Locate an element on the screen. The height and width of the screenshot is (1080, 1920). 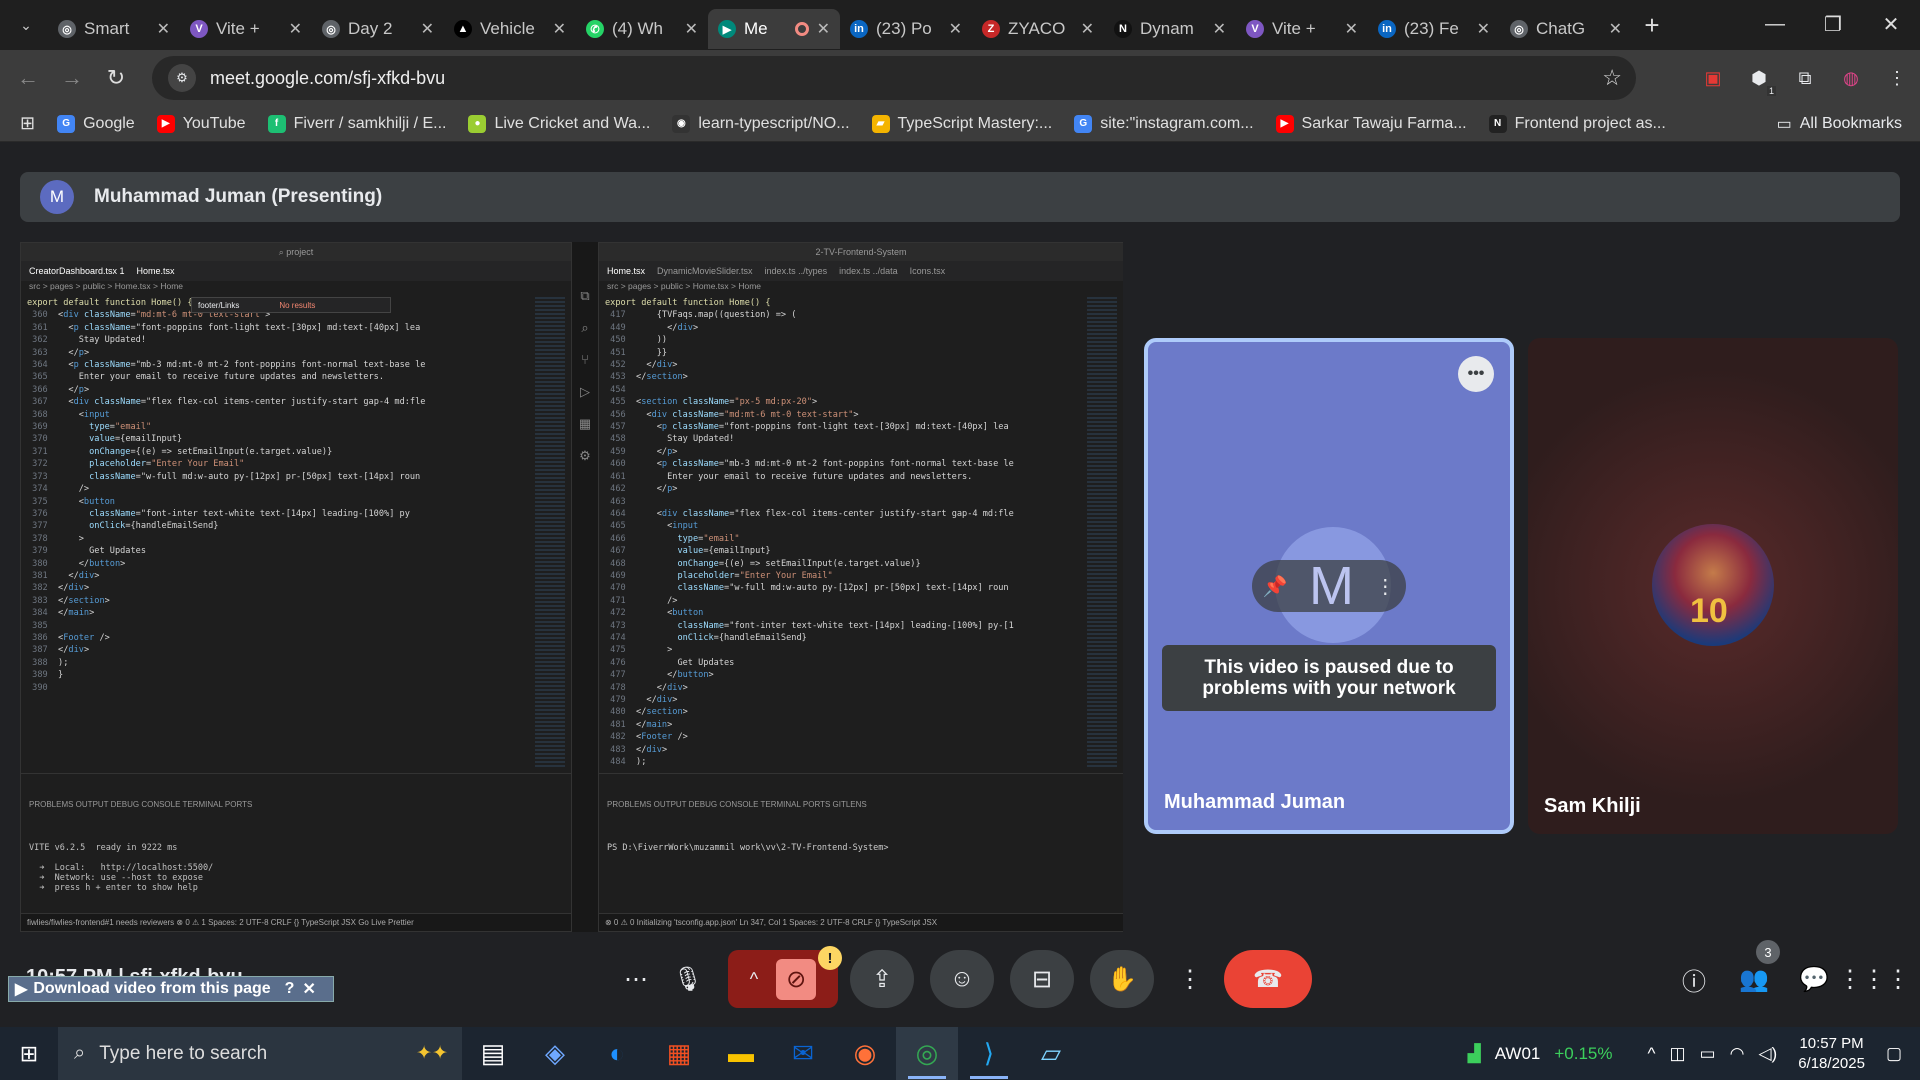
all-bookmarks: ▭ All Bookmarks is located at coordinates (1839, 124).